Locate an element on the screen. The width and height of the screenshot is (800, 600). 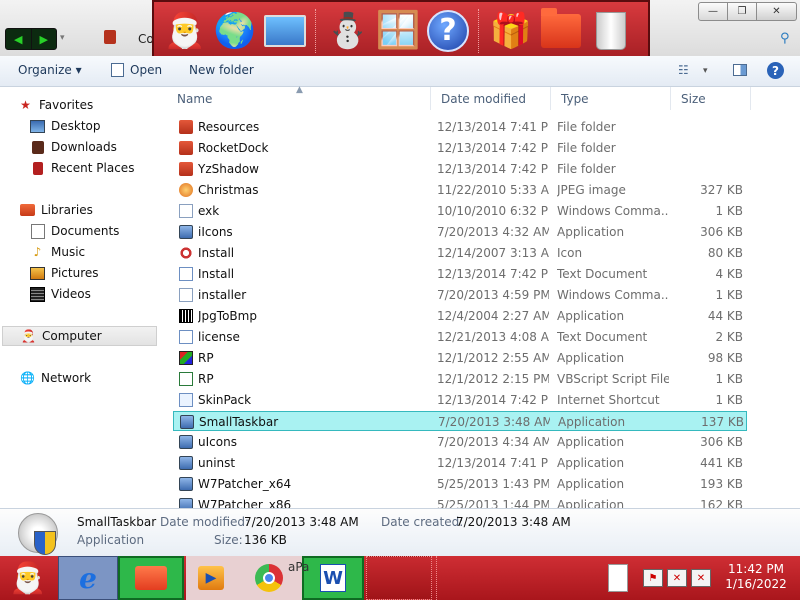
organize-button: Organize ▾ is located at coordinates (50, 70).